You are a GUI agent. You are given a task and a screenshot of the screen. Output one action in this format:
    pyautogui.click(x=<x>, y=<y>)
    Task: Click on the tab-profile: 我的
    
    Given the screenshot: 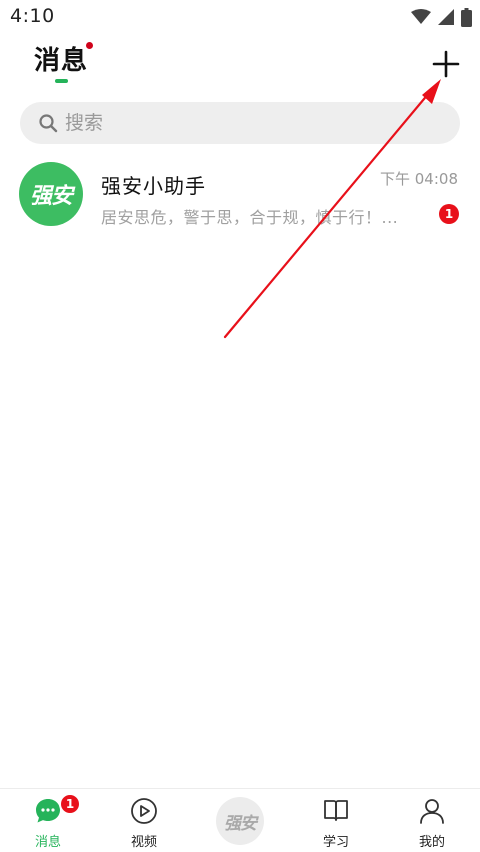 What is the action you would take?
    pyautogui.click(x=432, y=820)
    